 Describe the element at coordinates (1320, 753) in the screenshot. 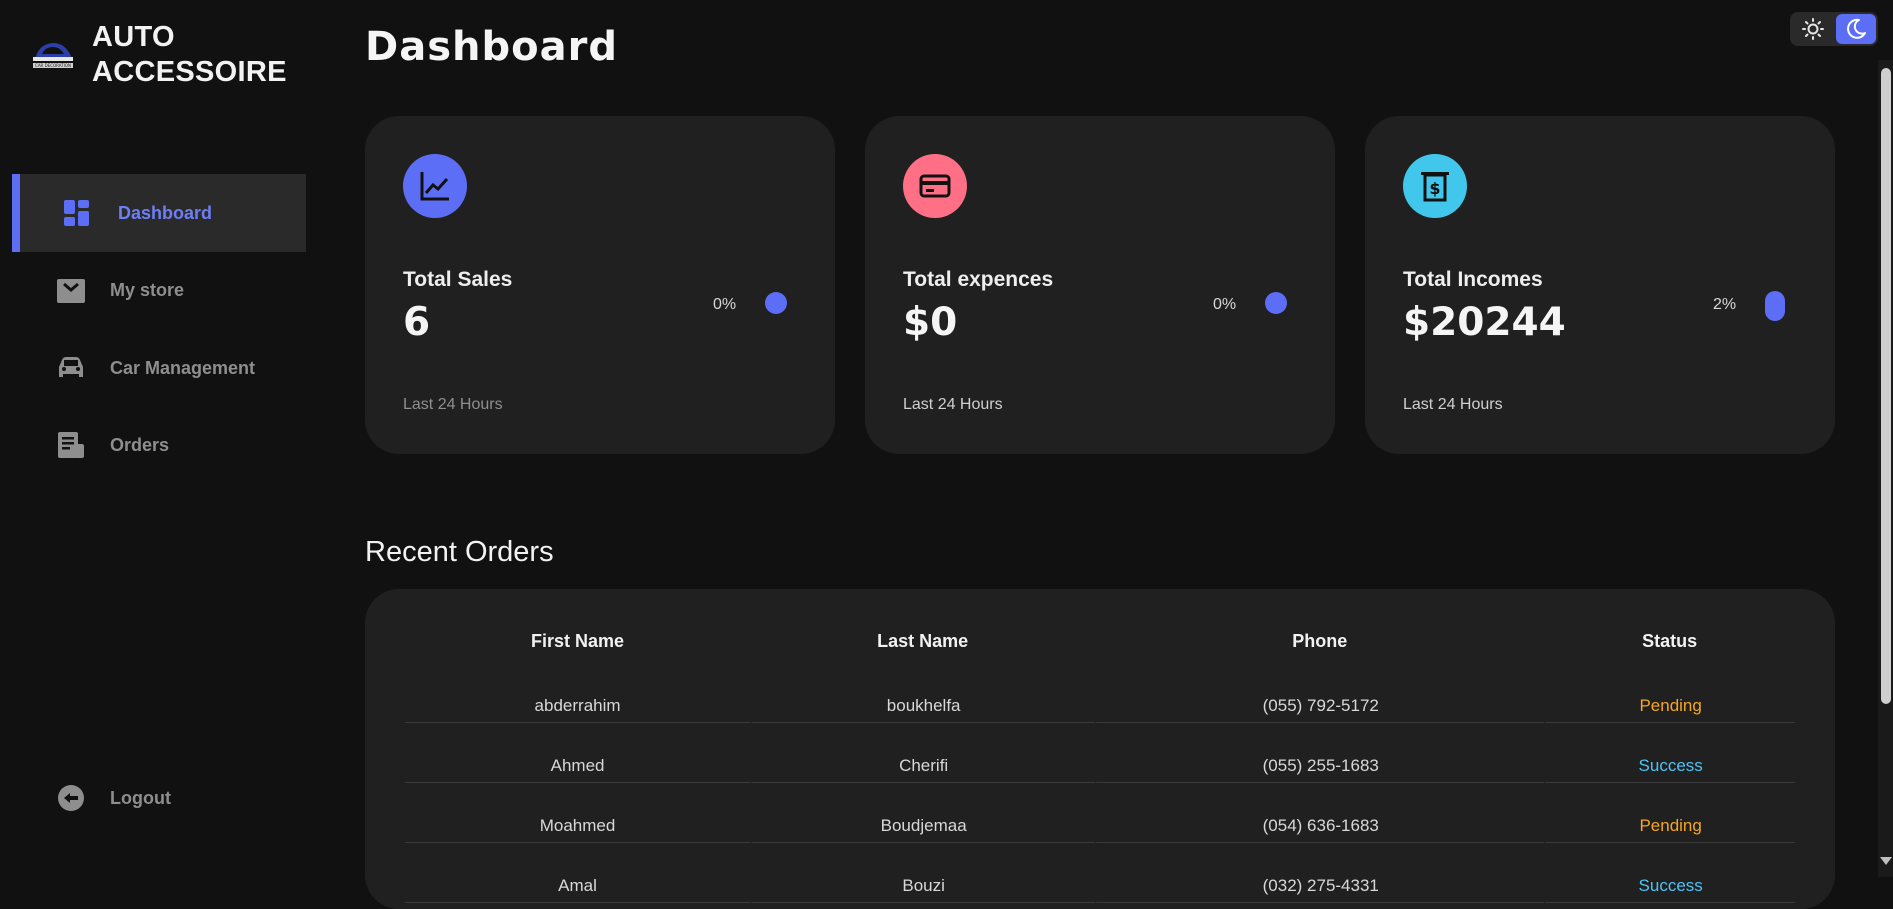

I see `cell-phone: (055) 255-1683` at that location.